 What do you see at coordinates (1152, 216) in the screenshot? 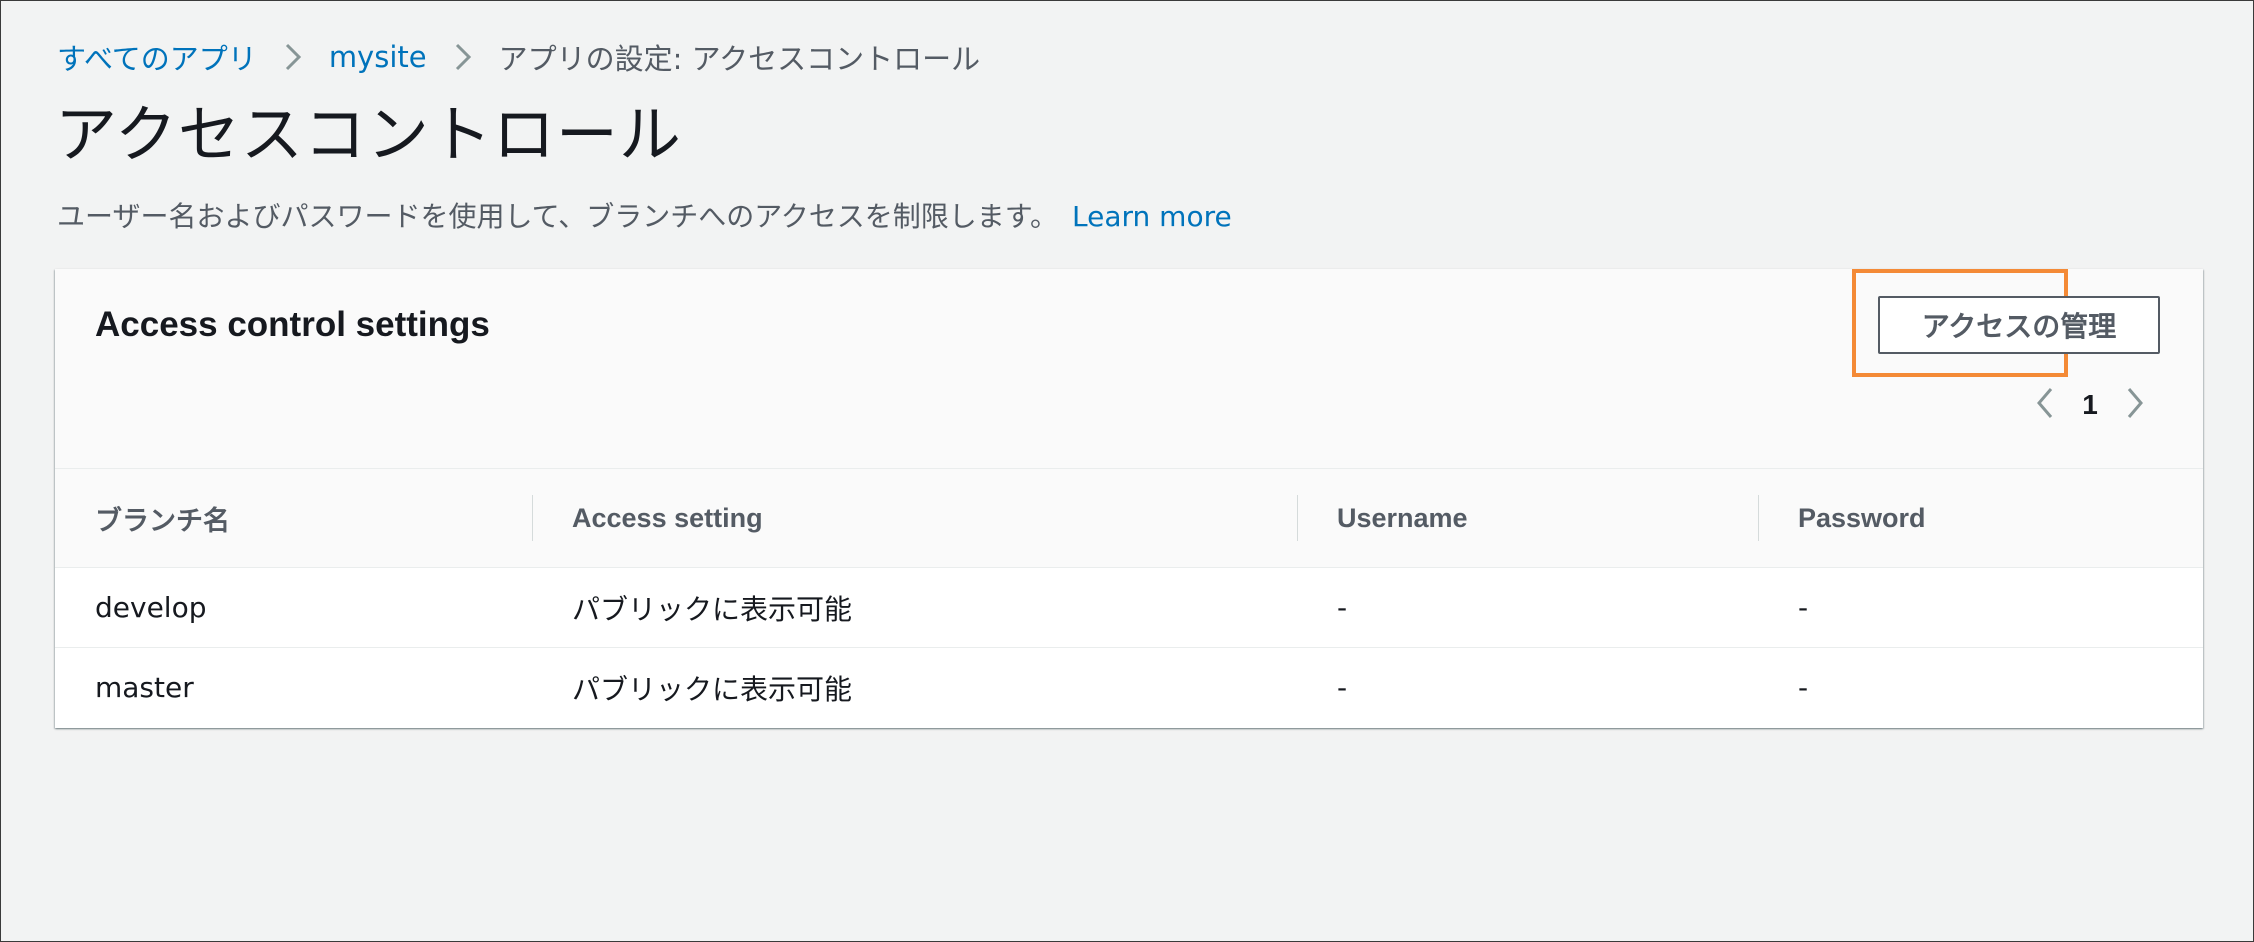
I see `learn-more-link: Learn more` at bounding box center [1152, 216].